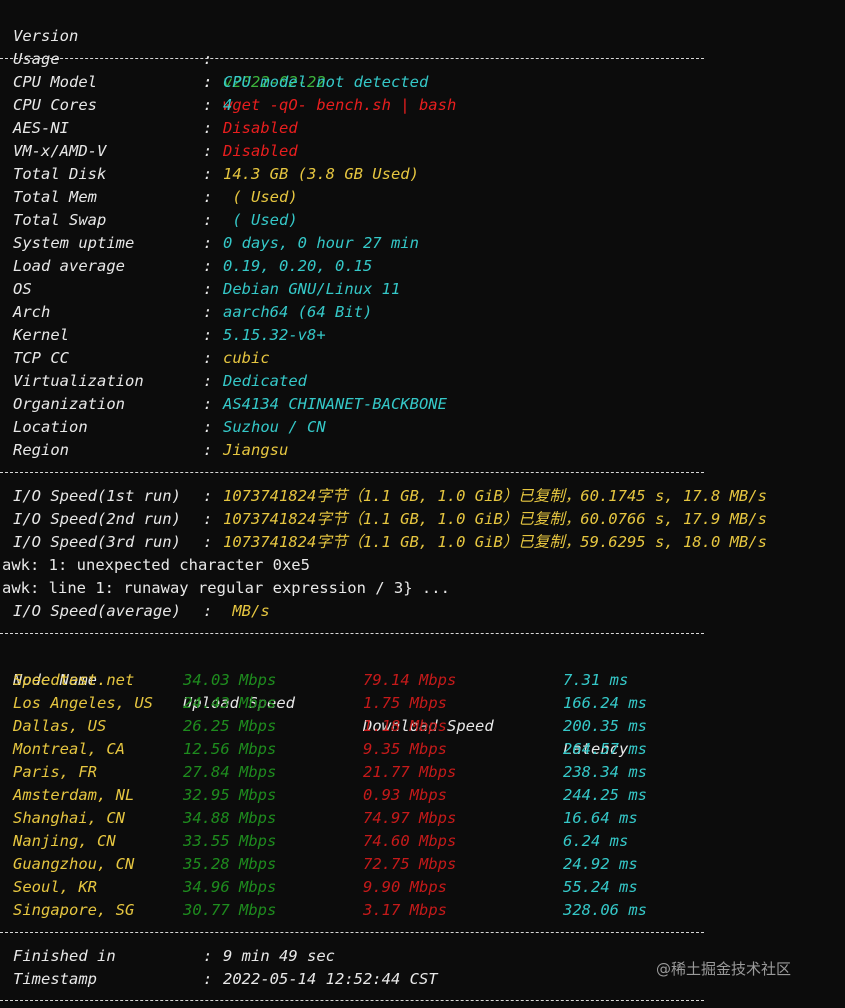 Image resolution: width=845 pixels, height=1008 pixels. Describe the element at coordinates (55, 887) in the screenshot. I see `node-name: Seoul, KR` at that location.